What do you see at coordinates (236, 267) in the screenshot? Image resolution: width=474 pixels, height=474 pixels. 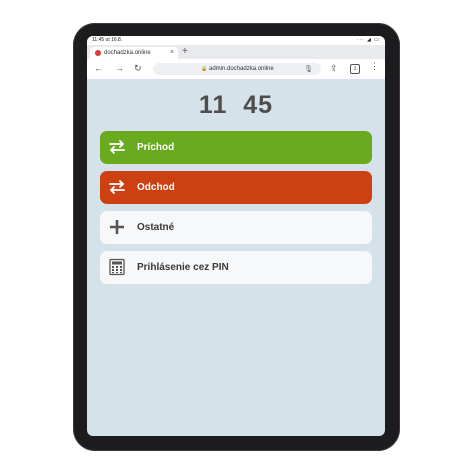 I see `pin-login-button: Prihlásenie cez PIN` at bounding box center [236, 267].